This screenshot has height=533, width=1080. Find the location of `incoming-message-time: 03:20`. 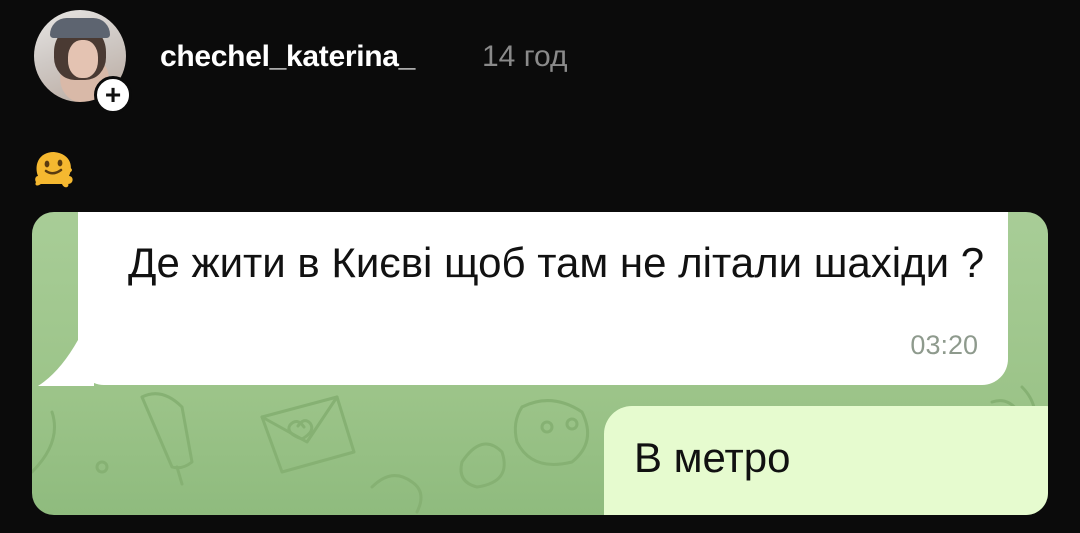

incoming-message-time: 03:20 is located at coordinates (944, 345).